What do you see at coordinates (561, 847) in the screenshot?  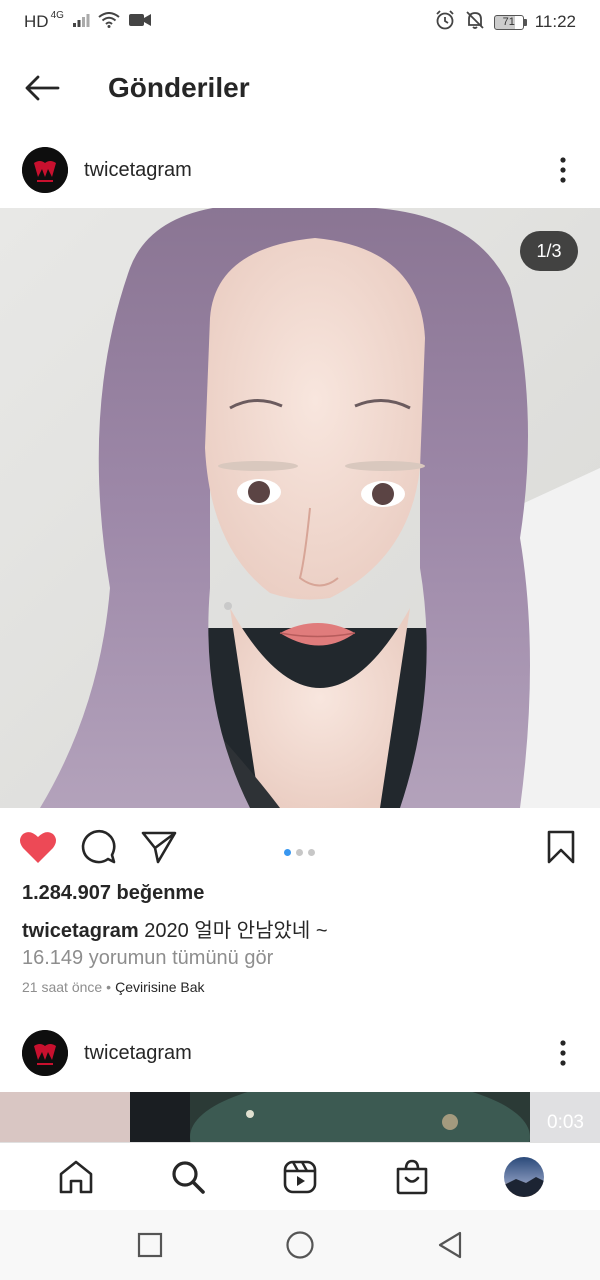 I see `bookmark-icon` at bounding box center [561, 847].